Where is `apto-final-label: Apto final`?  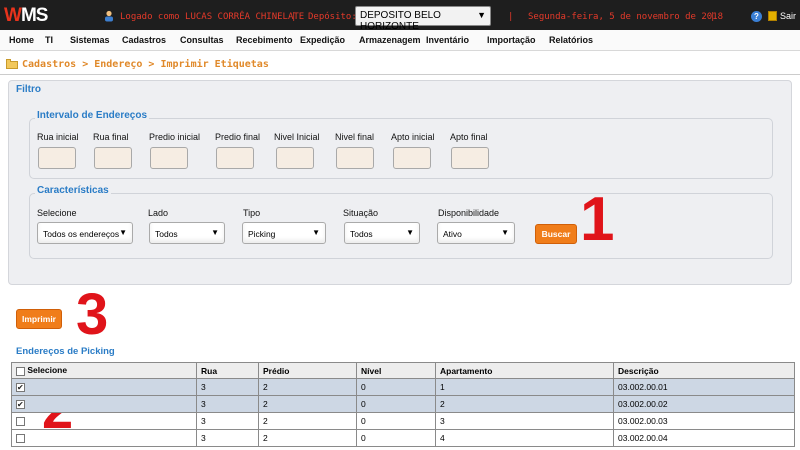 apto-final-label: Apto final is located at coordinates (469, 137).